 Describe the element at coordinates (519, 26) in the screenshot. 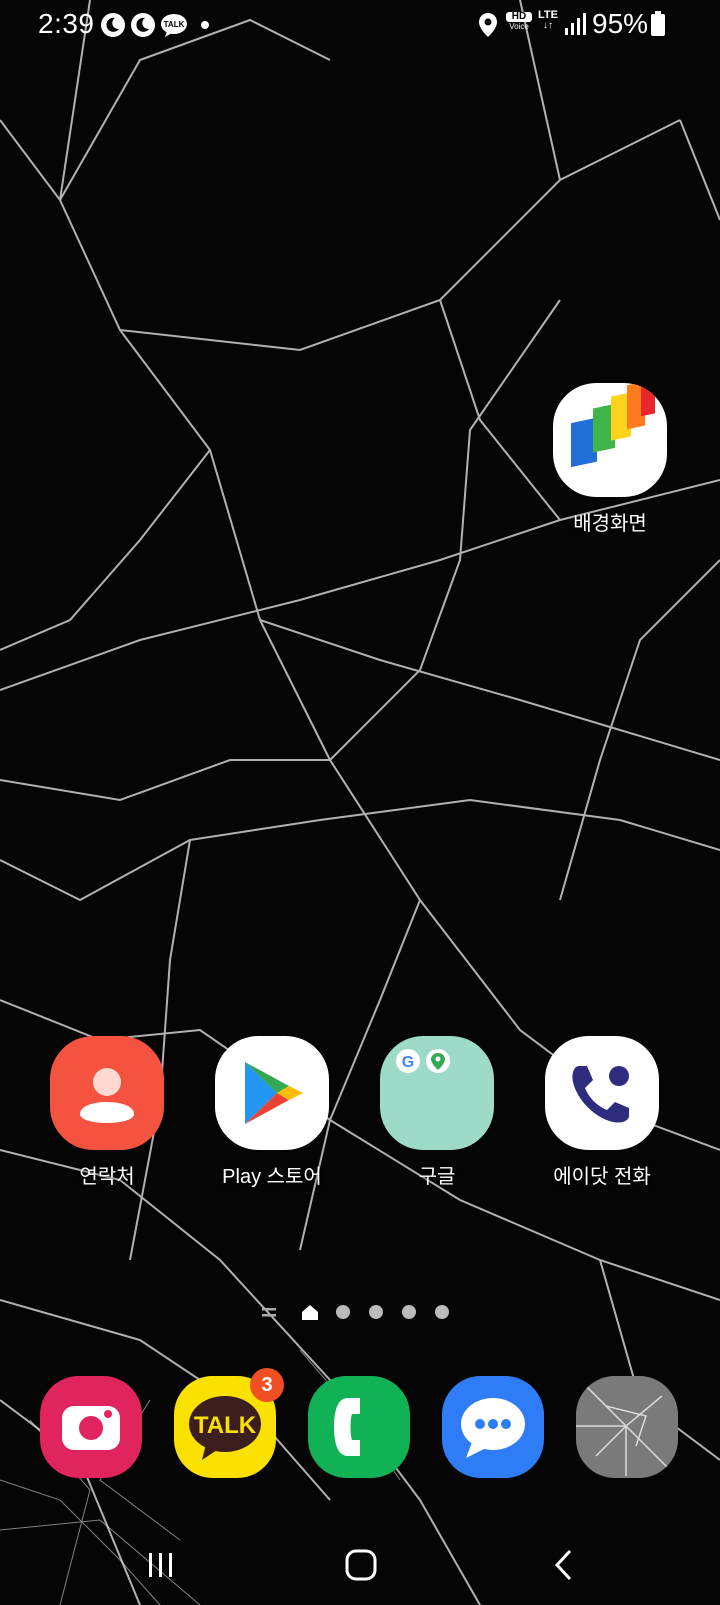

I see `voice-label: Voice` at that location.